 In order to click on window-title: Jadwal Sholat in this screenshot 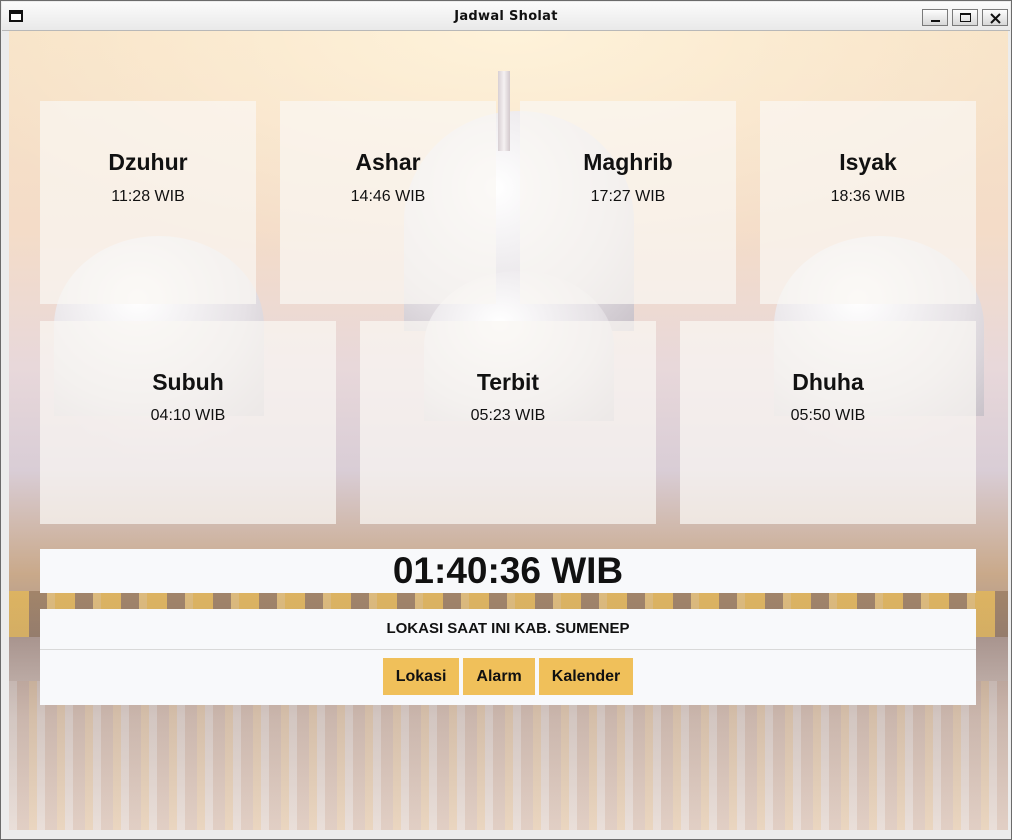, I will do `click(506, 16)`.